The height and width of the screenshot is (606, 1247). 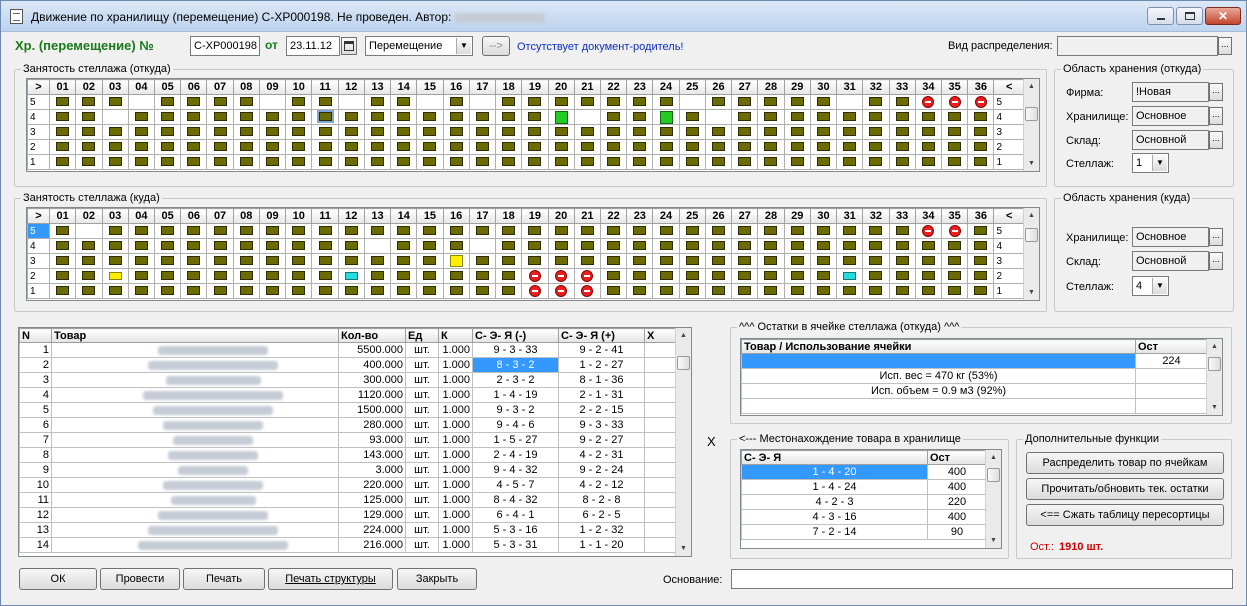 What do you see at coordinates (456, 87) in the screenshot?
I see `rack-col-header: 16` at bounding box center [456, 87].